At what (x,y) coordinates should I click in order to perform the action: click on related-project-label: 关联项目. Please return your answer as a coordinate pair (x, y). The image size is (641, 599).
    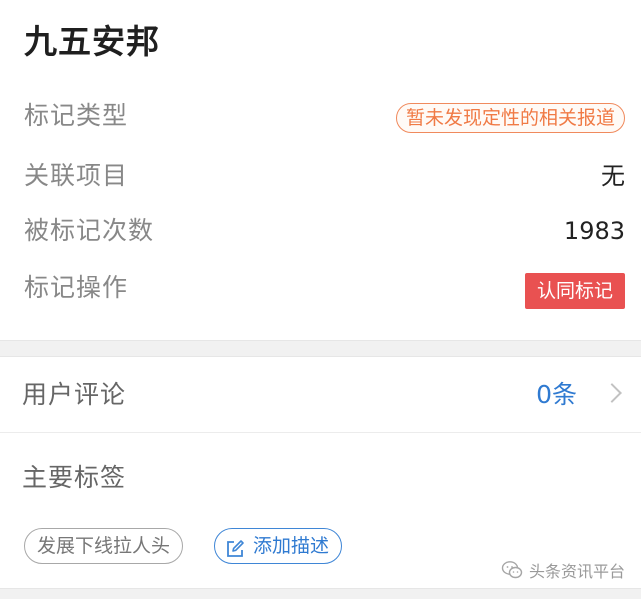
    Looking at the image, I should click on (76, 175).